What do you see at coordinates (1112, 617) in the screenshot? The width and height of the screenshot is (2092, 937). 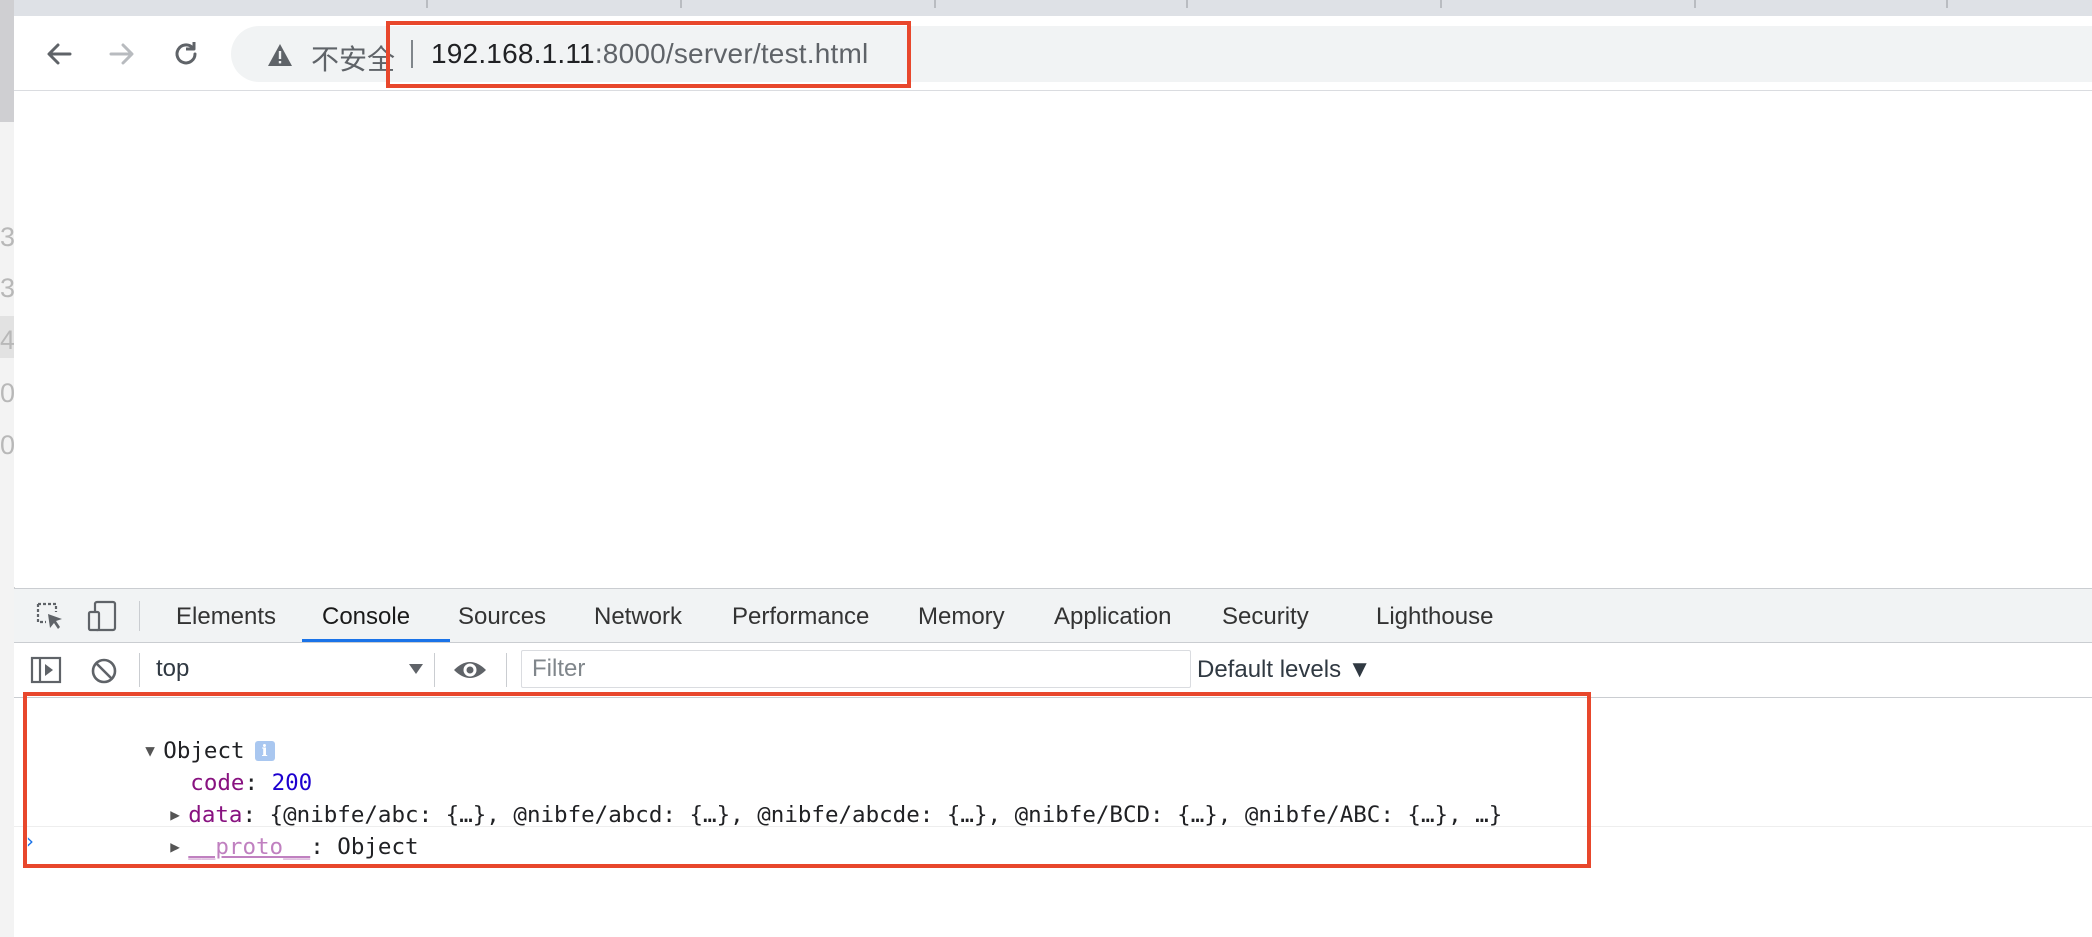 I see `tab-application: Application` at bounding box center [1112, 617].